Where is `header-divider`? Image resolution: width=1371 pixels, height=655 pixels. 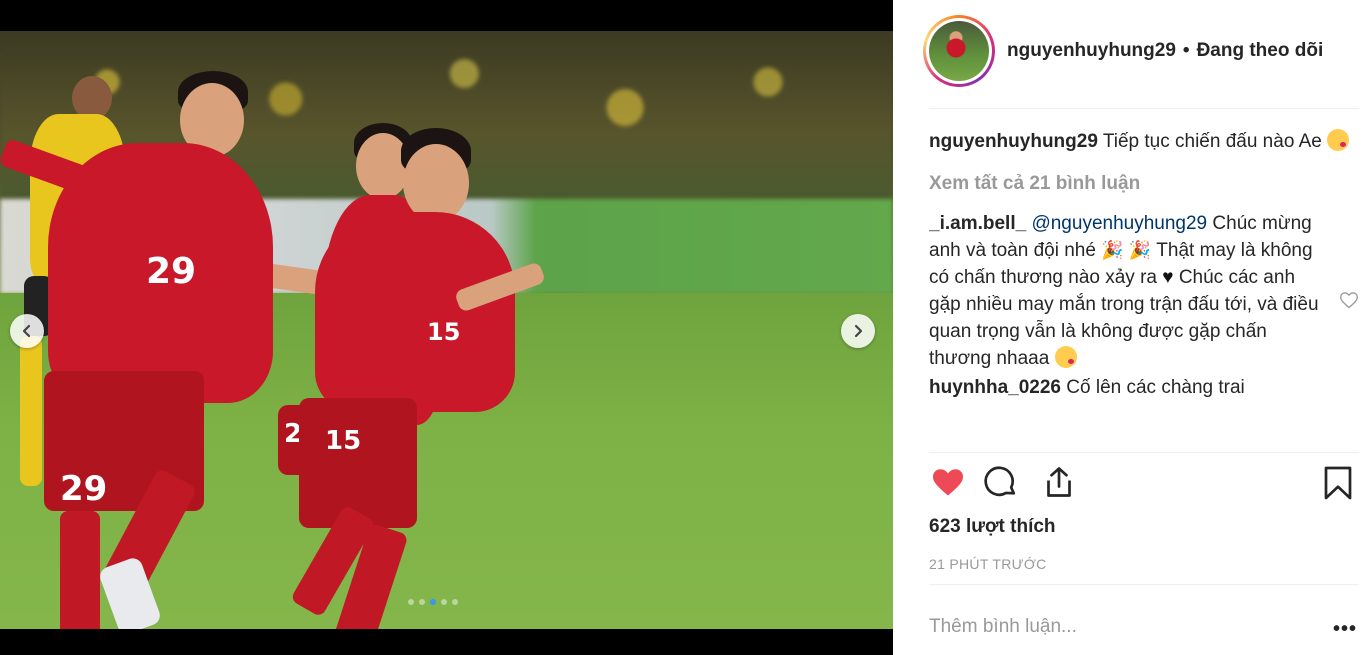 header-divider is located at coordinates (1144, 108).